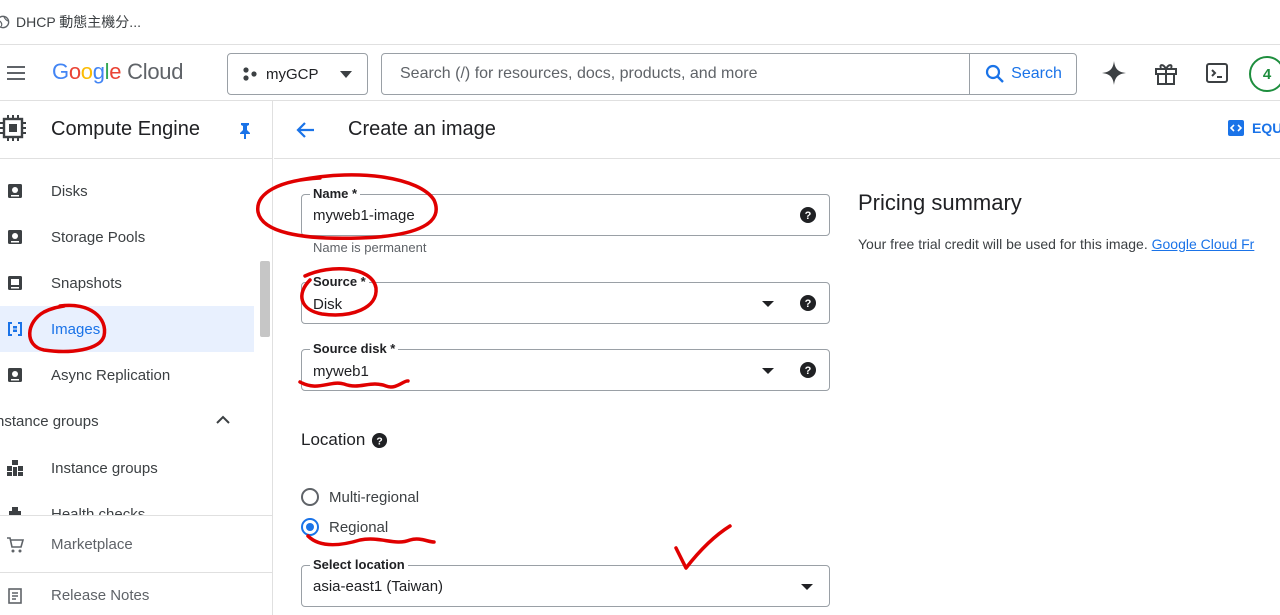 This screenshot has width=1280, height=615. Describe the element at coordinates (360, 497) in the screenshot. I see `radio-multi-regional: Multi-regional` at that location.